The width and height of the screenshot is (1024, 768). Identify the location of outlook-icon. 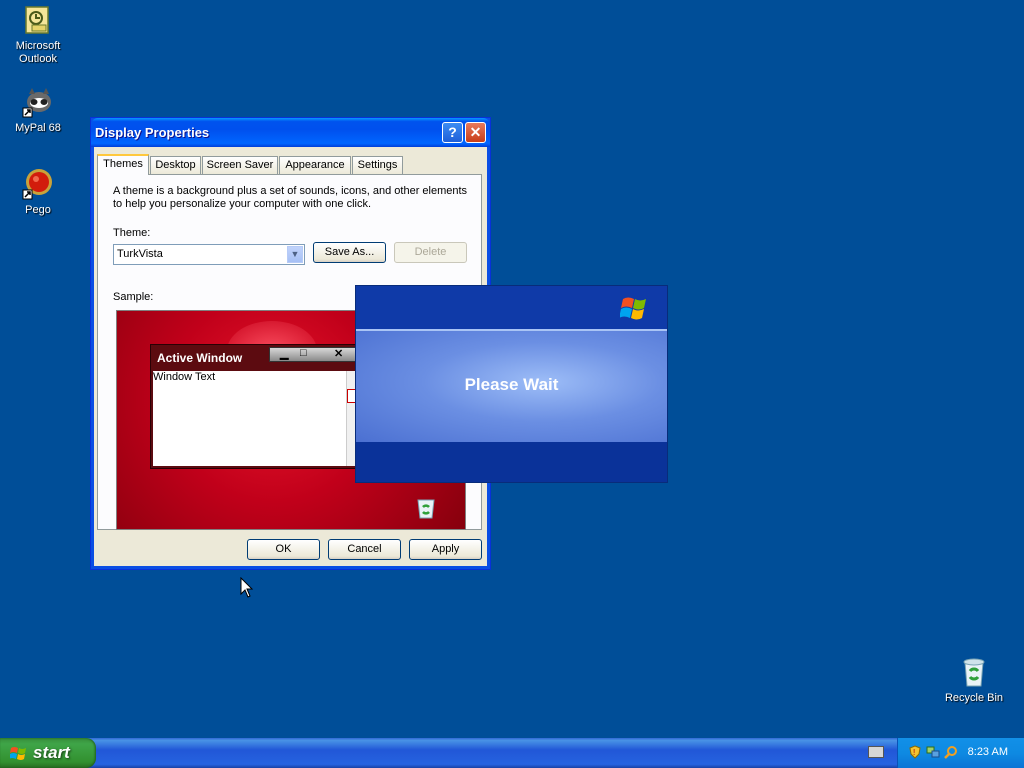
(38, 20).